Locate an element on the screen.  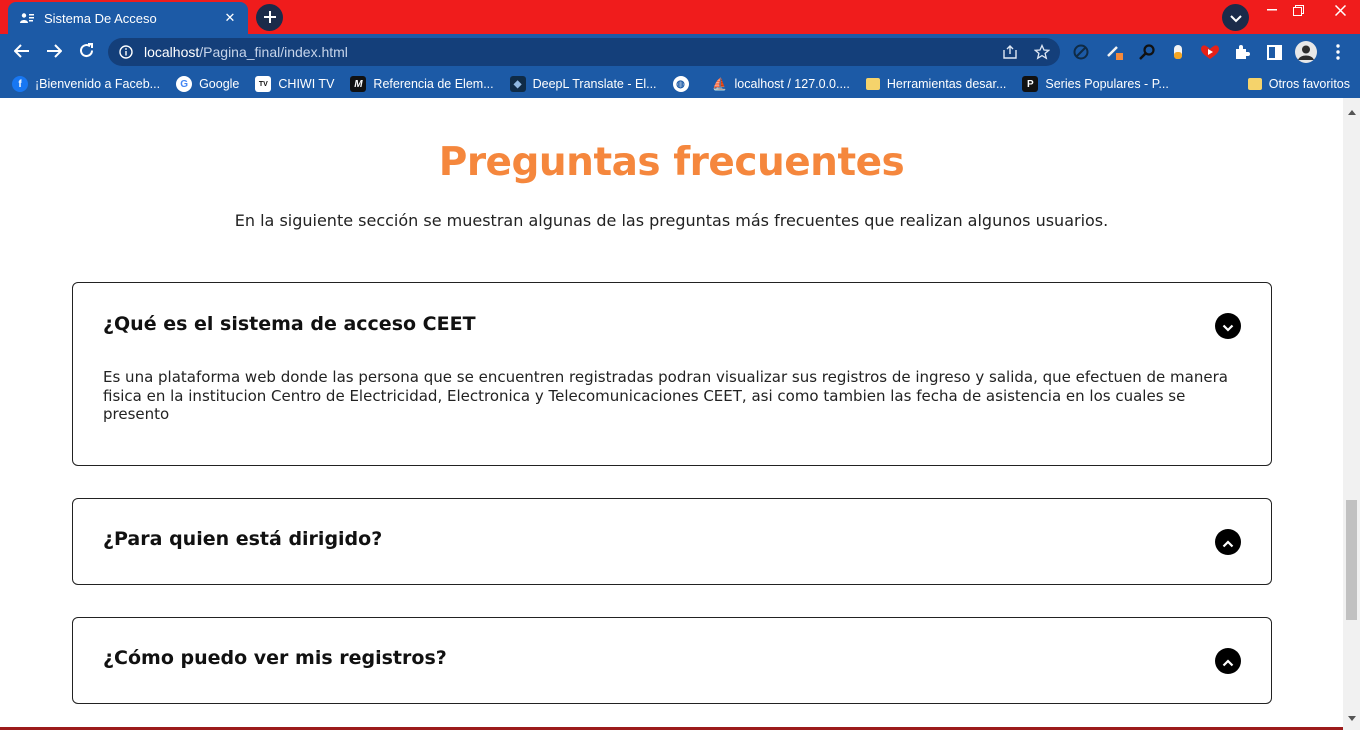
forward-button is located at coordinates (54, 52).